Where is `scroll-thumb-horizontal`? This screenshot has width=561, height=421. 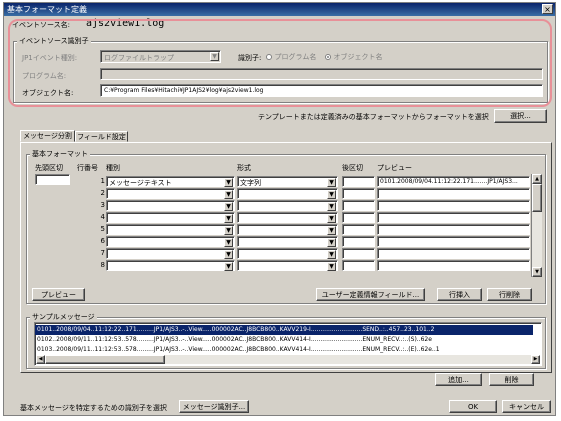
scroll-thumb-horizontal is located at coordinates (105, 359).